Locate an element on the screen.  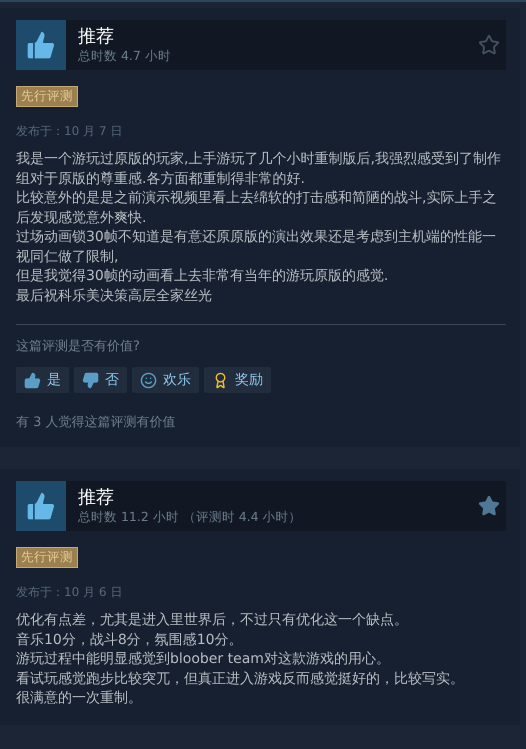
review-text: 游玩过程中能明显感觉到bloober team对这款游戏的用心。 is located at coordinates (203, 659).